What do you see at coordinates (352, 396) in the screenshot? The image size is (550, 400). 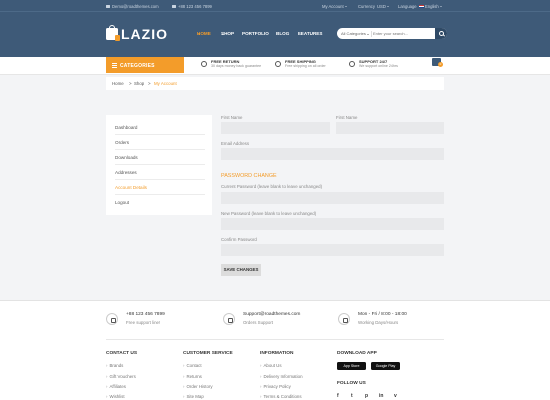 I see `twitter-icon: t` at bounding box center [352, 396].